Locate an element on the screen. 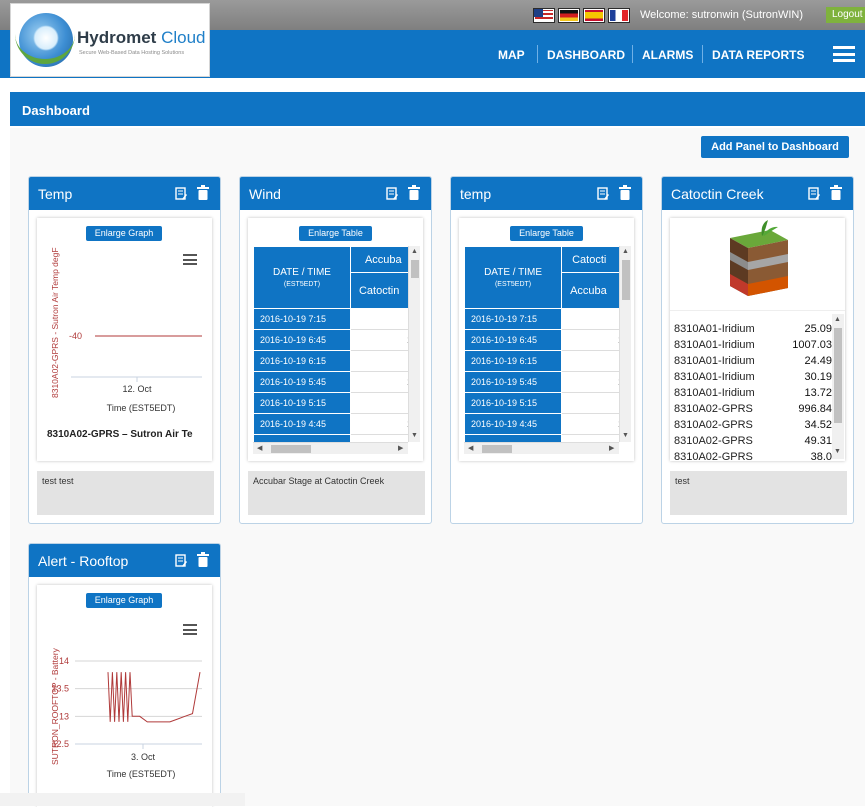  panel-header: Temp is located at coordinates (124, 193).